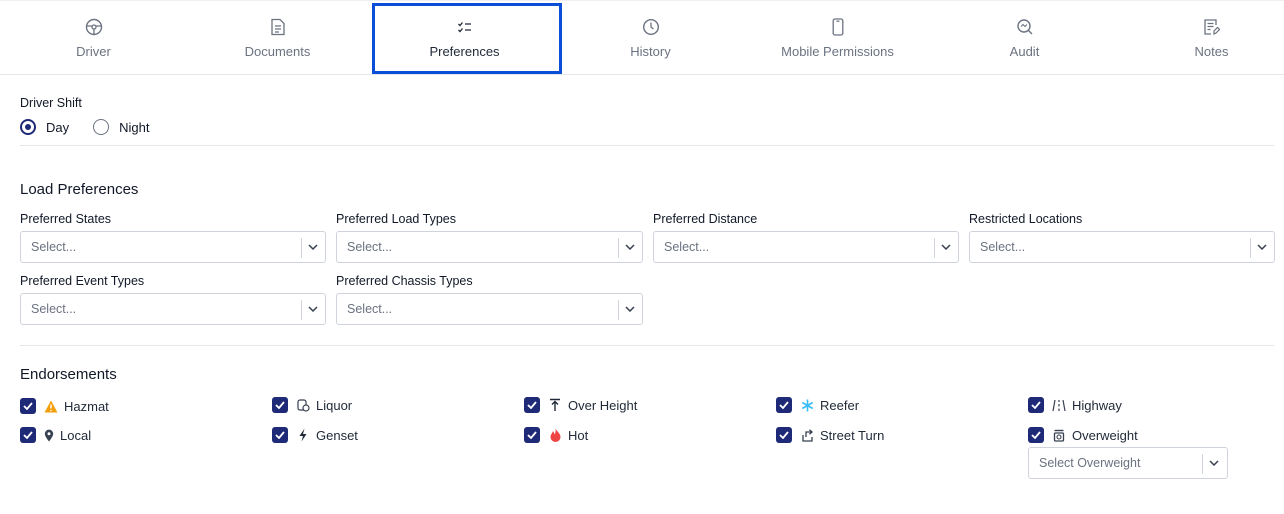 The width and height of the screenshot is (1284, 514). I want to click on endorsement-label: Over Height, so click(603, 405).